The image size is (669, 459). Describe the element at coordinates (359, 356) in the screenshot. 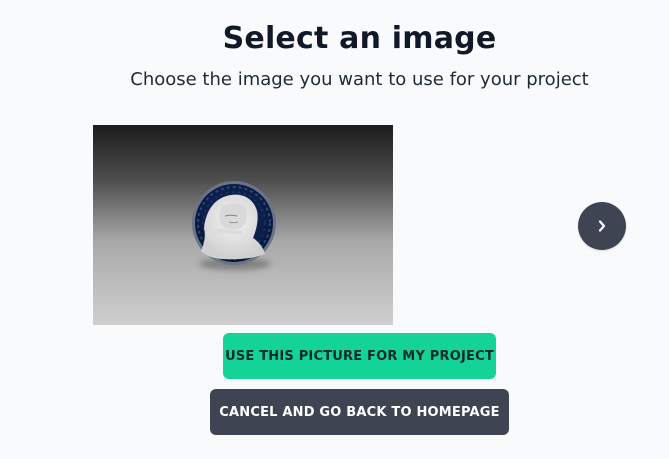

I see `use-picture-button: USE THIS PICTURE FOR MY PROJECT` at that location.